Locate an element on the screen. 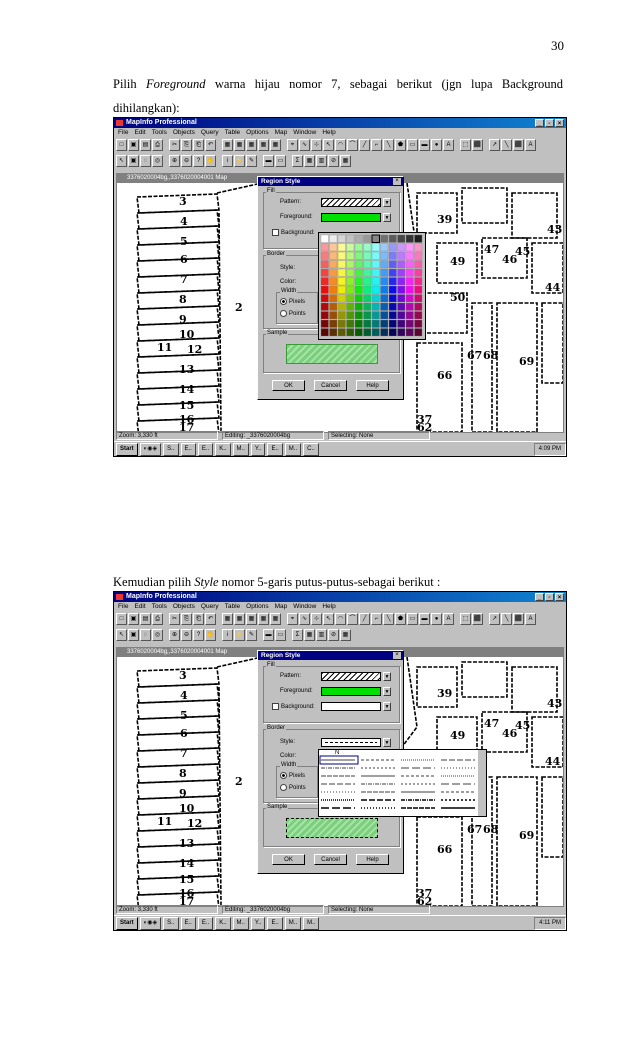 The image size is (638, 1051). task-item: K.. is located at coordinates (223, 449).